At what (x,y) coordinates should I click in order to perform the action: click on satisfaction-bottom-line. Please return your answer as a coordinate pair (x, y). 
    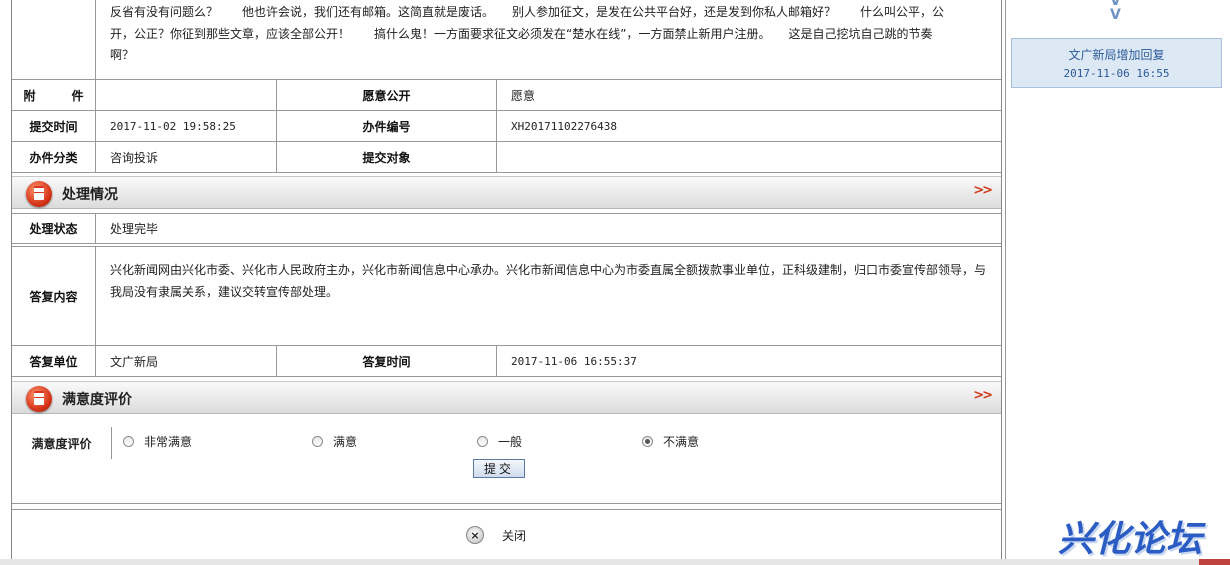
    Looking at the image, I should click on (506, 503).